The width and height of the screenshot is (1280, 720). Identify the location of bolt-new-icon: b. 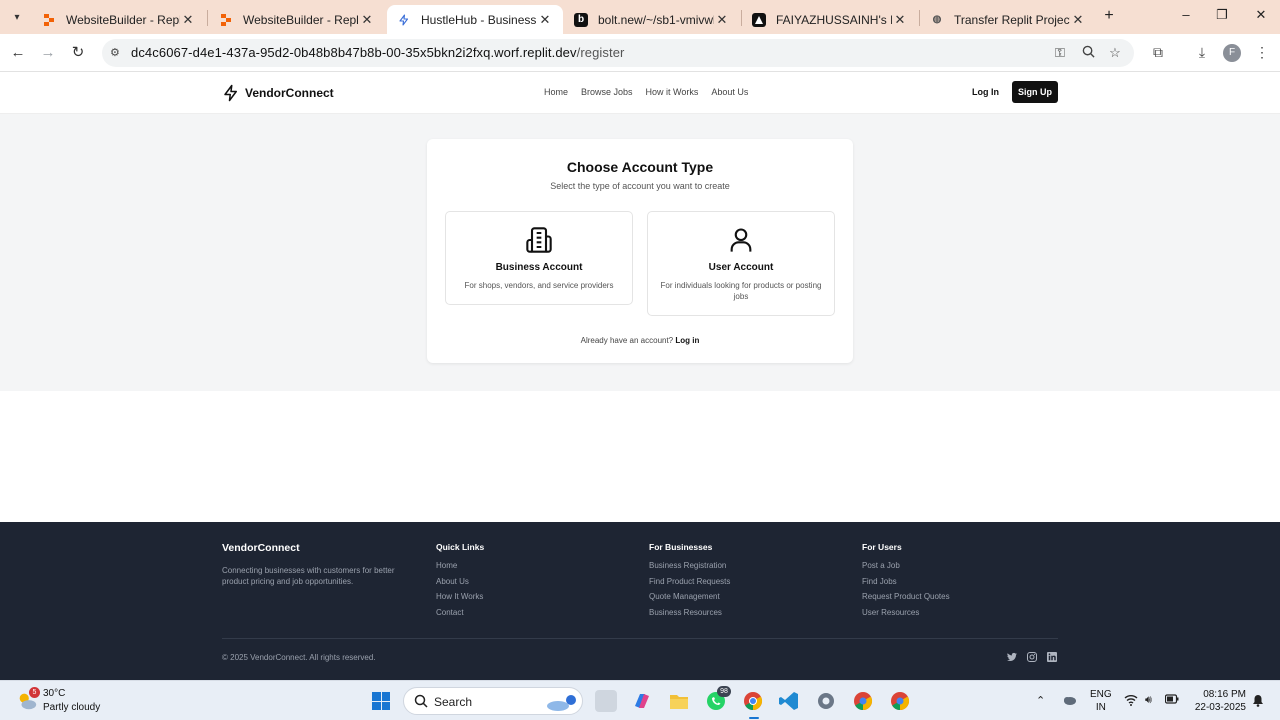
(581, 19).